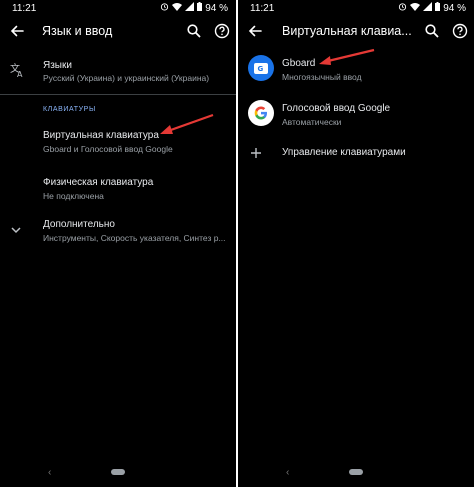 This screenshot has height=487, width=474. What do you see at coordinates (118, 189) in the screenshot?
I see `physical-keyboard-item: Физическая клавиатура Не подключена` at bounding box center [118, 189].